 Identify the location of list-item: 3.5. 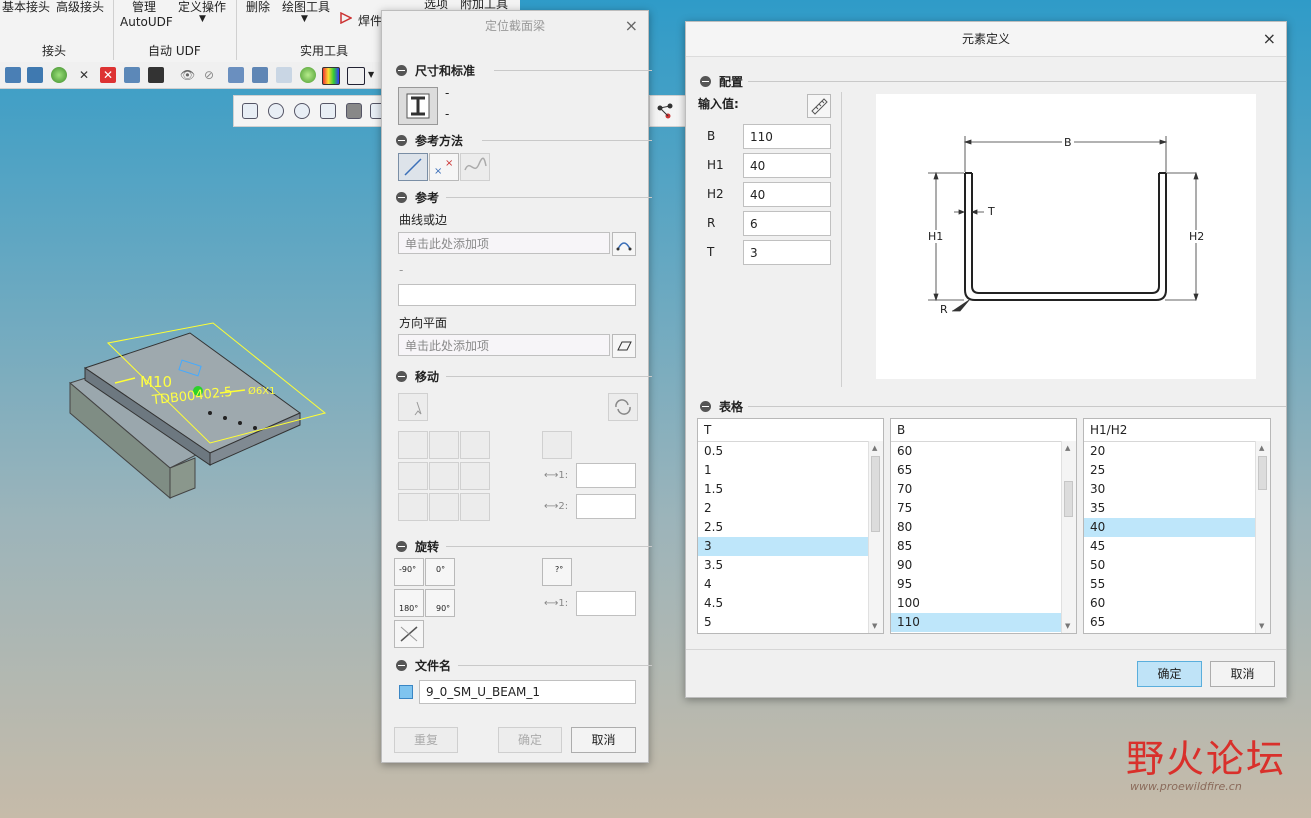
(783, 565).